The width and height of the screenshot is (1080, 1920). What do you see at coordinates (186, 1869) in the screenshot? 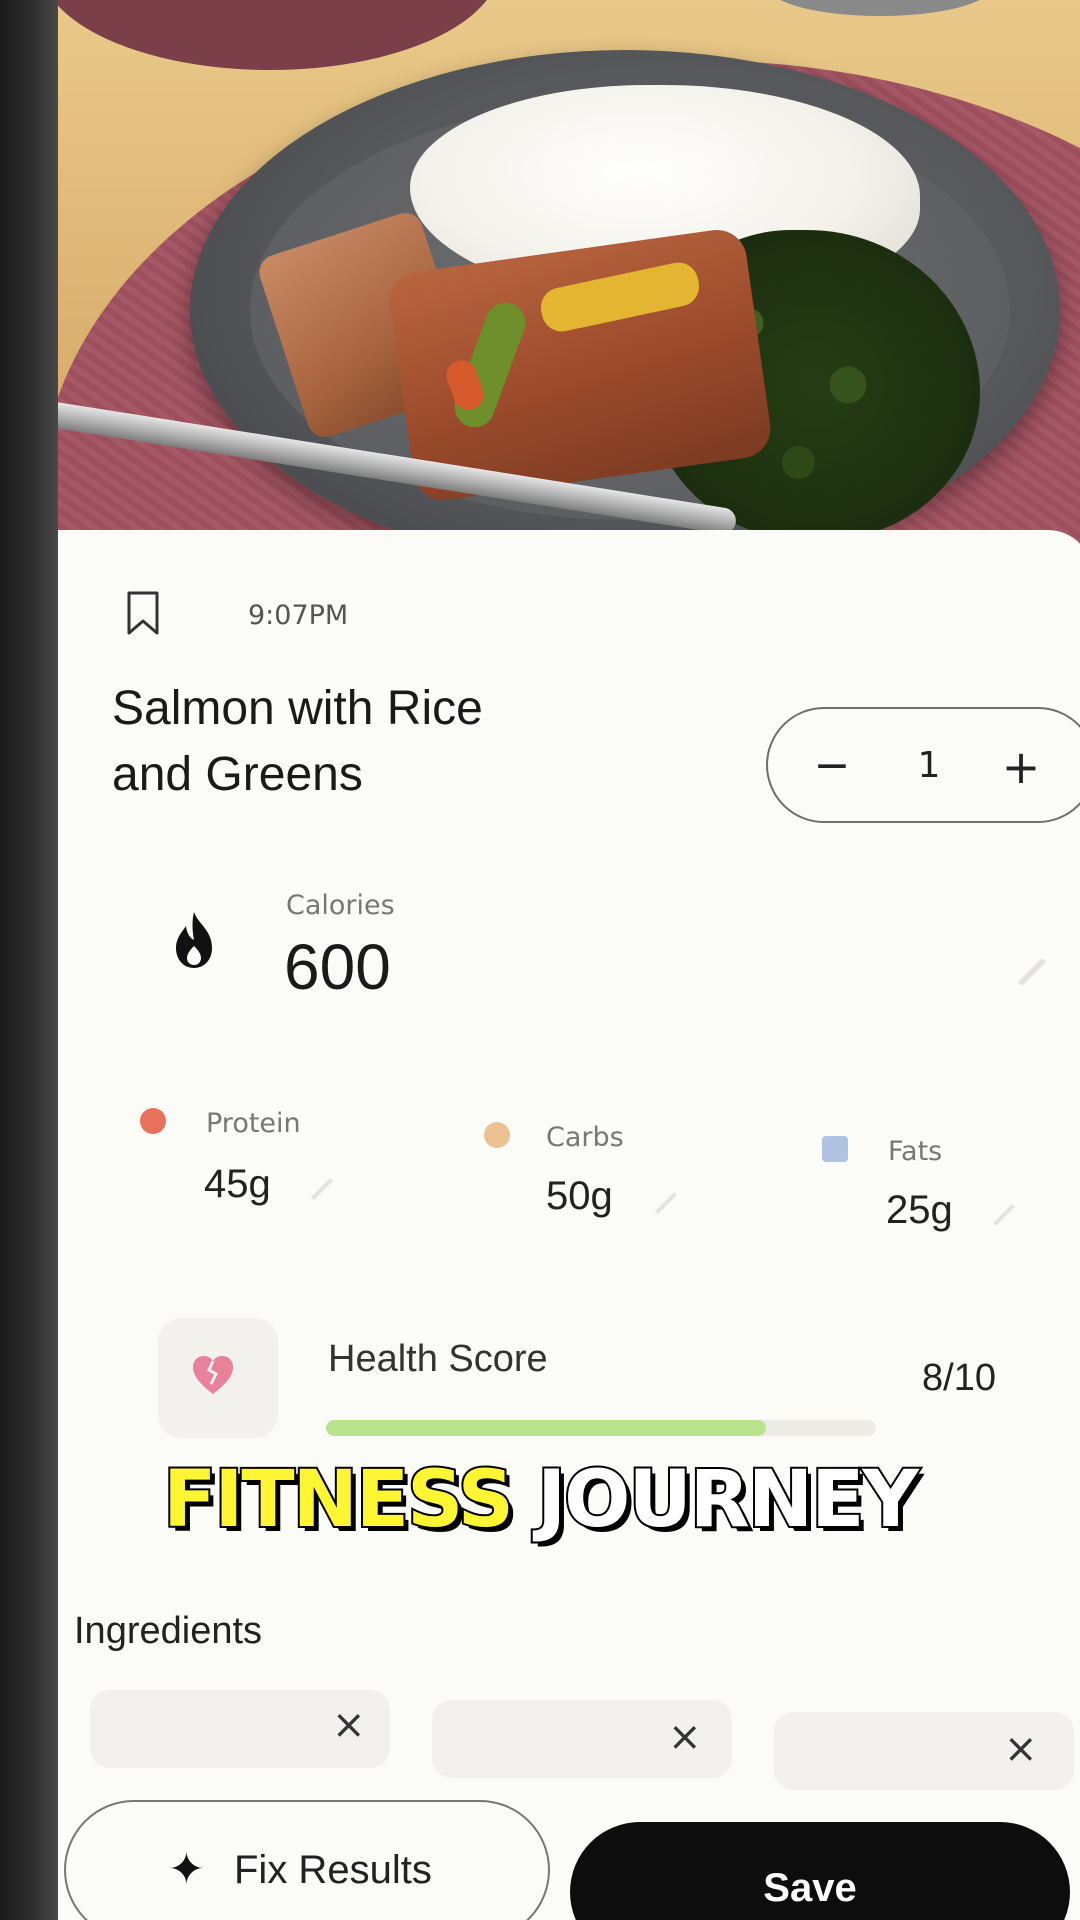
I see `sparkle-icon: ✦` at bounding box center [186, 1869].